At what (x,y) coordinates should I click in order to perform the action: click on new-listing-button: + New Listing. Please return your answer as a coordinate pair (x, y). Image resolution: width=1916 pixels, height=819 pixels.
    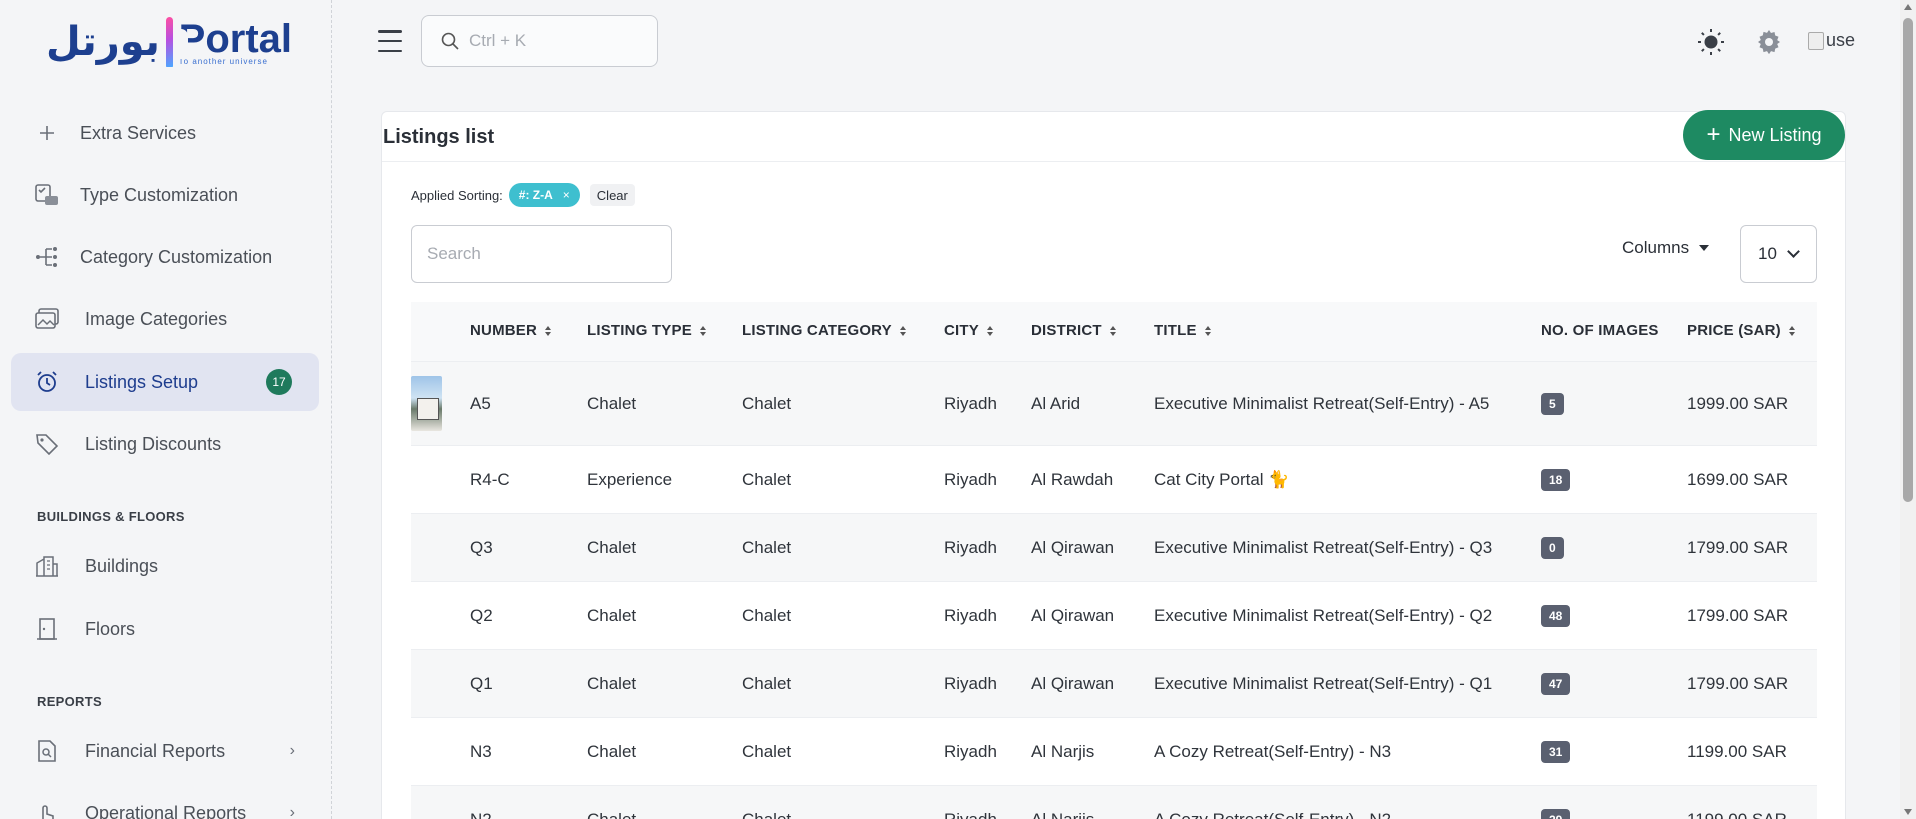
    Looking at the image, I should click on (1764, 135).